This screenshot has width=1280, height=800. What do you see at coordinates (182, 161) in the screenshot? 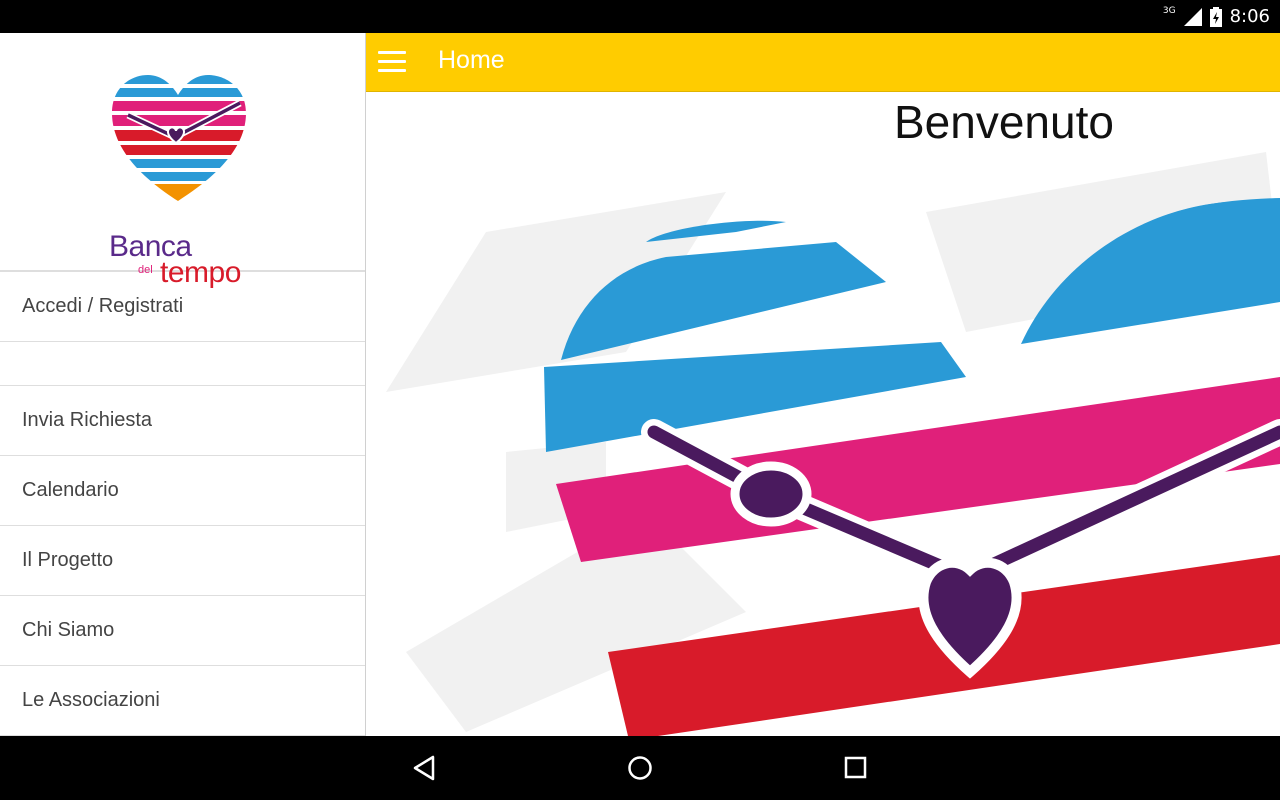
I see `app-logo: Banca del tempo` at bounding box center [182, 161].